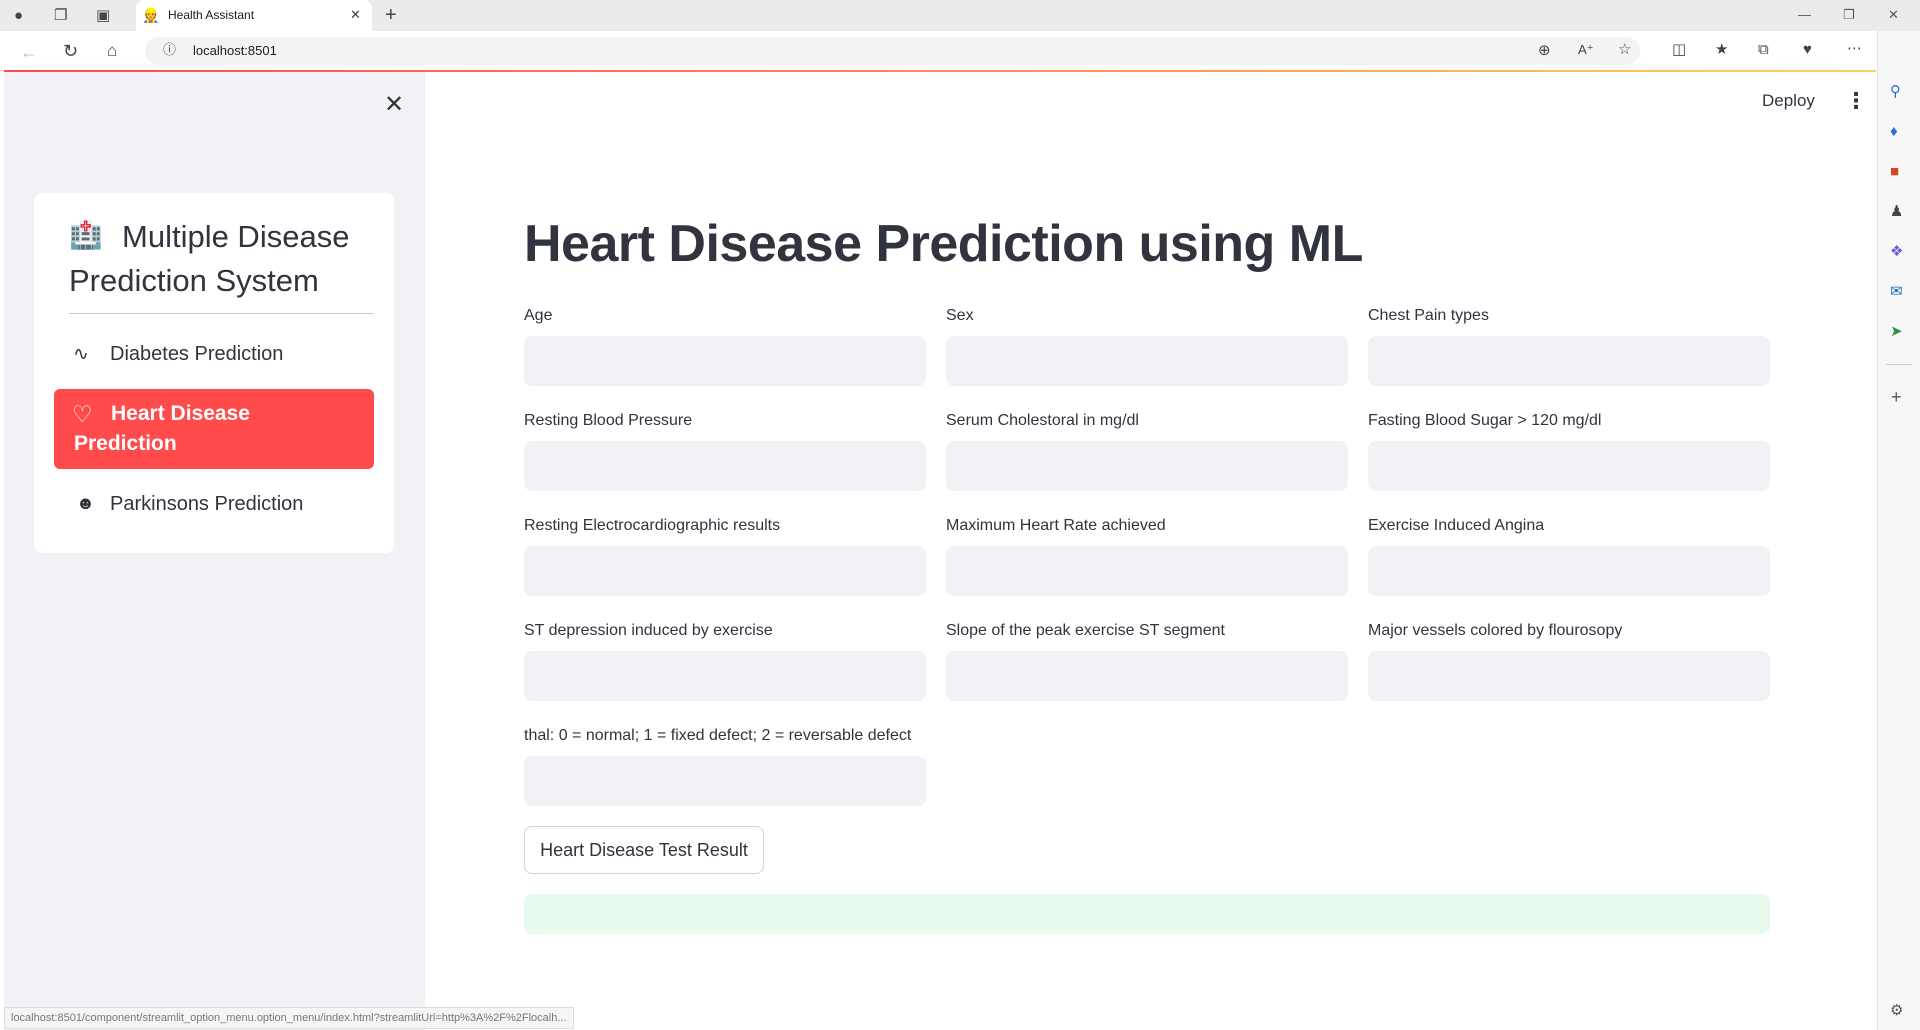 The image size is (1920, 1030). I want to click on close-tab-icon: ✕, so click(355, 14).